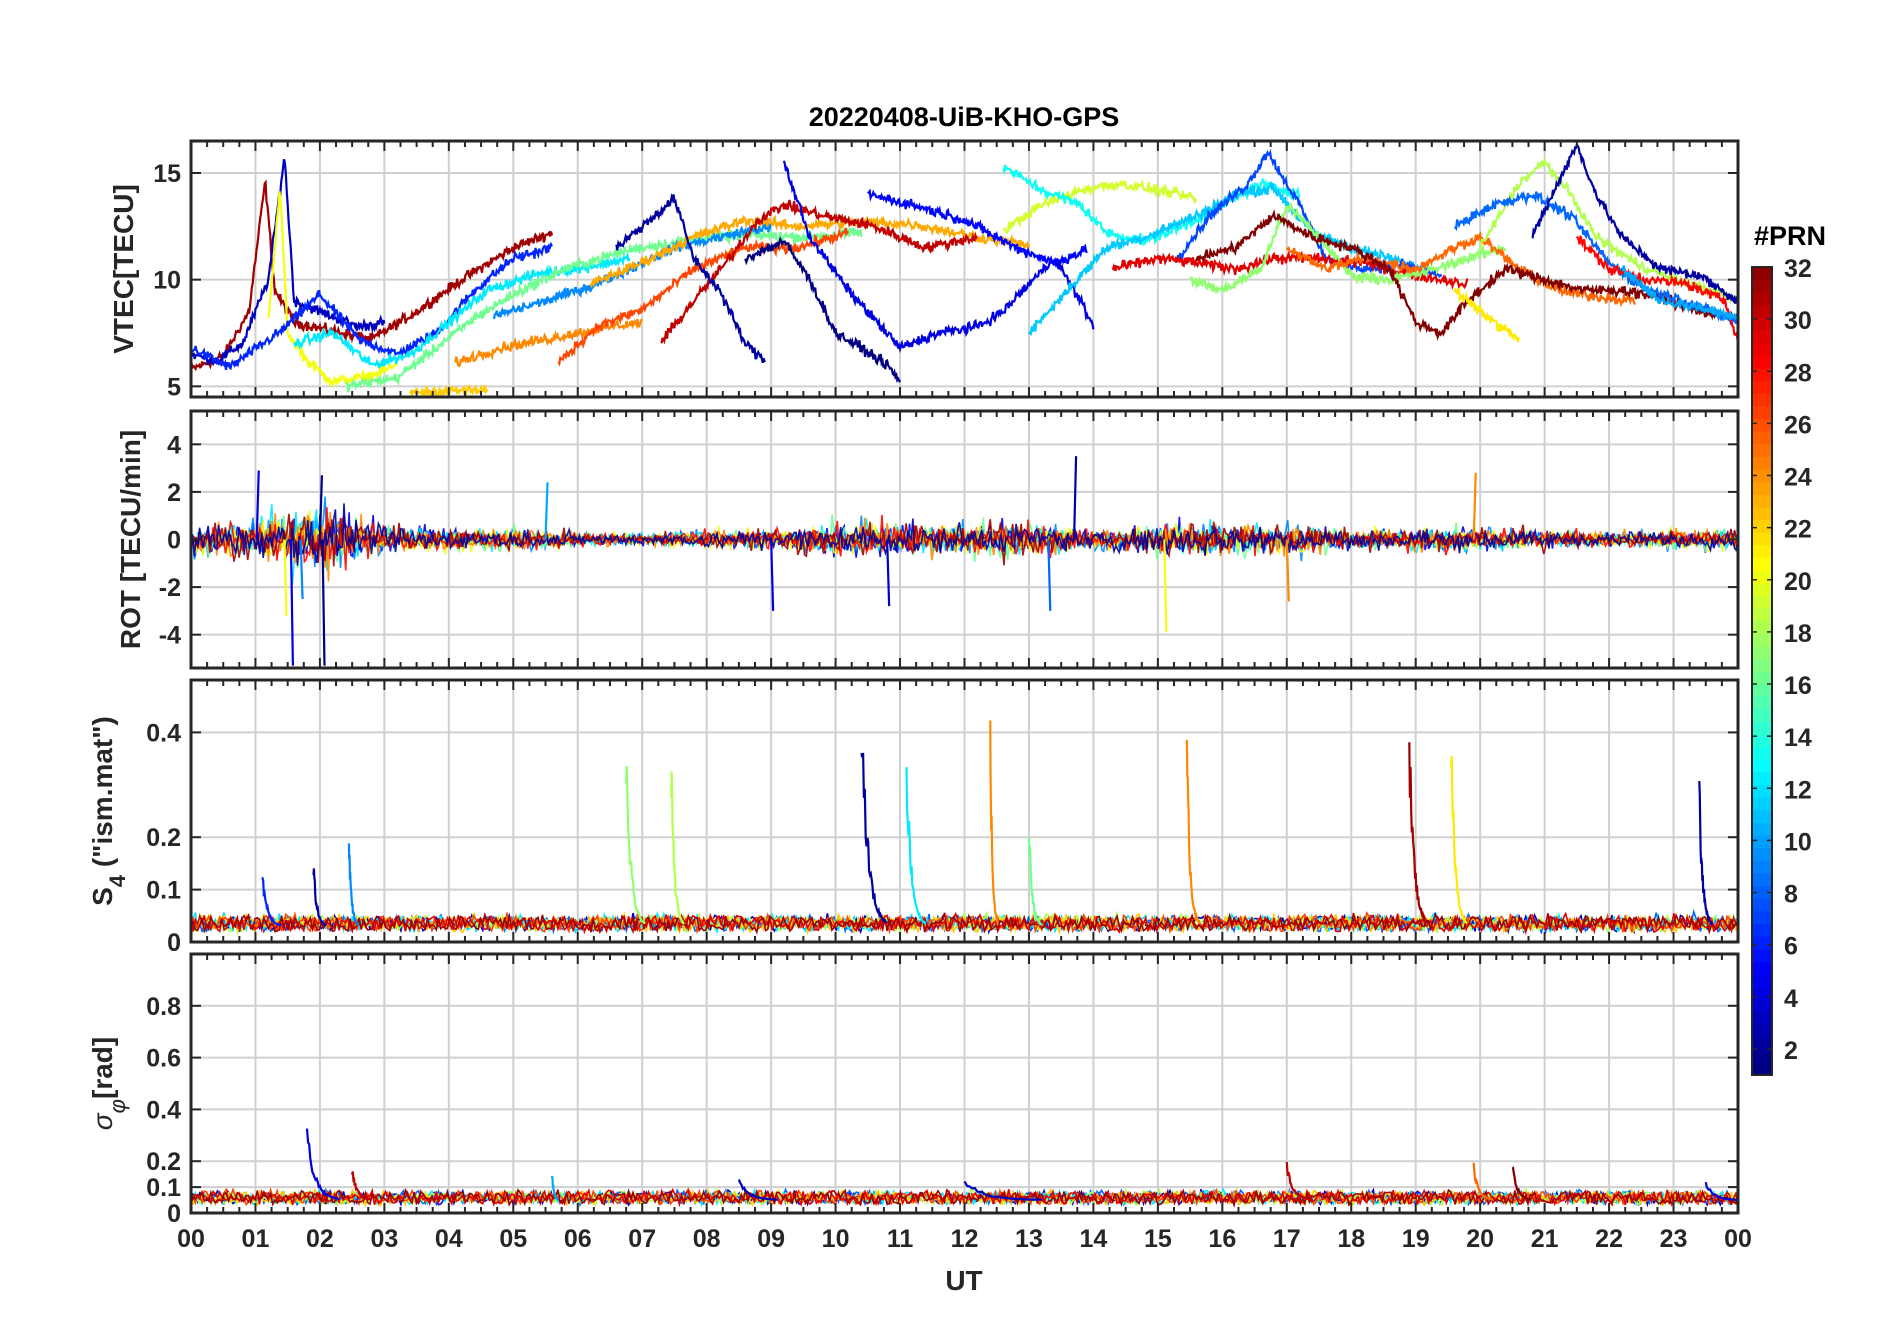 The height and width of the screenshot is (1330, 1902). What do you see at coordinates (771, 1239) in the screenshot?
I see `x-tick-label: 09` at bounding box center [771, 1239].